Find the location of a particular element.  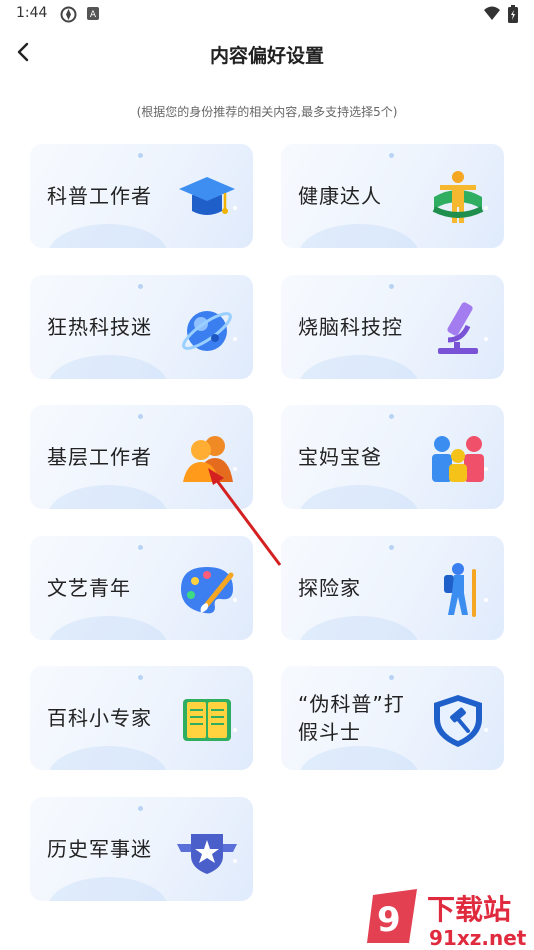

card-label: 科普工作者 is located at coordinates (99, 196).